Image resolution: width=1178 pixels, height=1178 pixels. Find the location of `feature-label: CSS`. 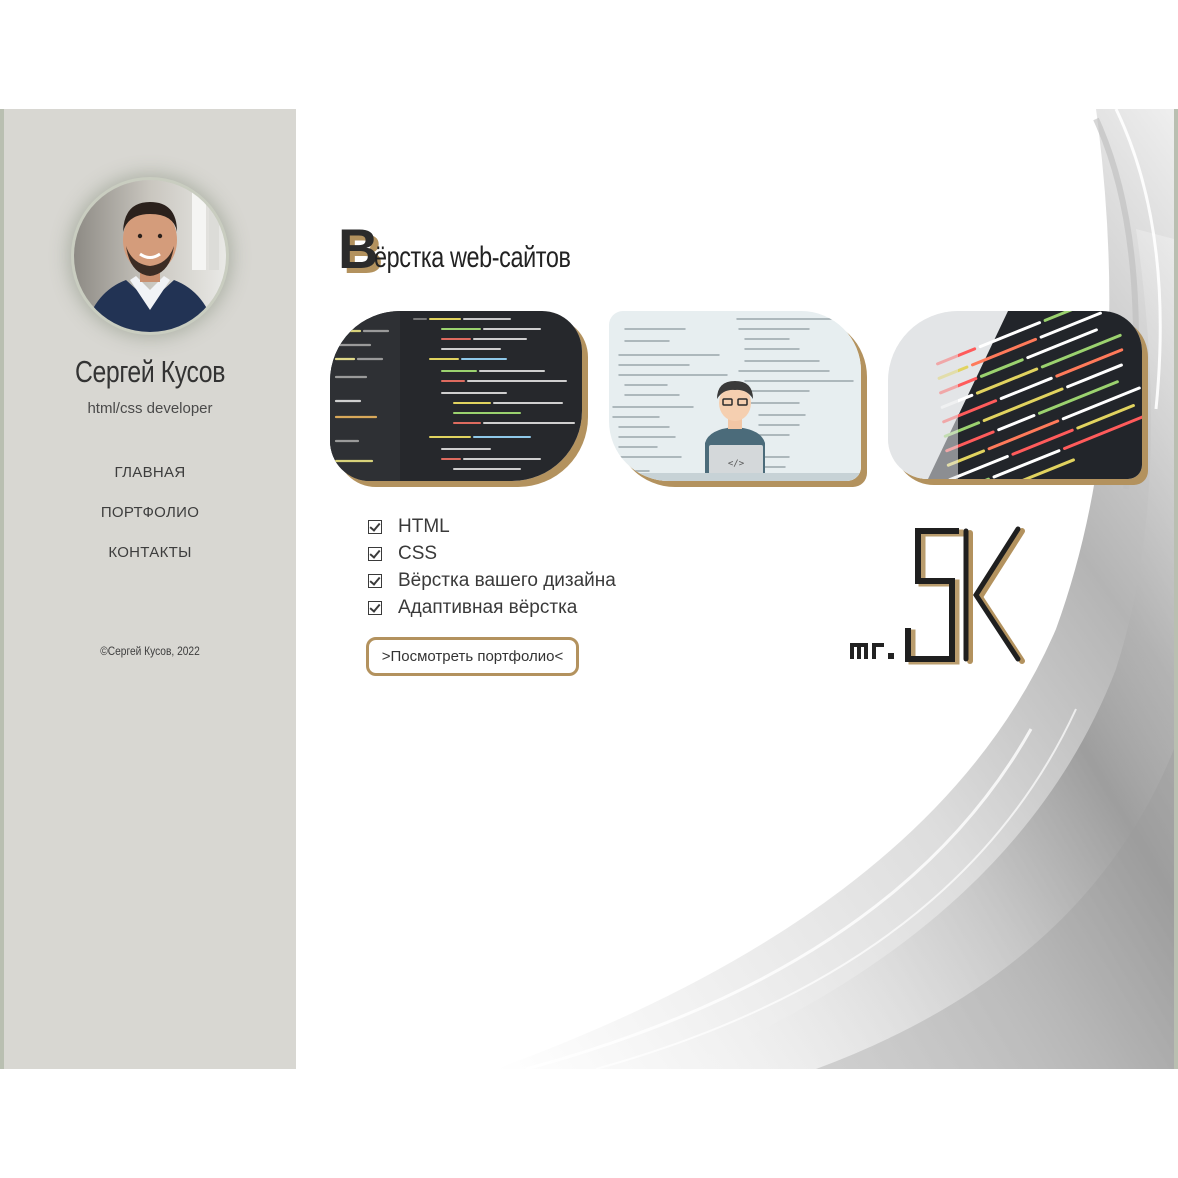

feature-label: CSS is located at coordinates (418, 553).